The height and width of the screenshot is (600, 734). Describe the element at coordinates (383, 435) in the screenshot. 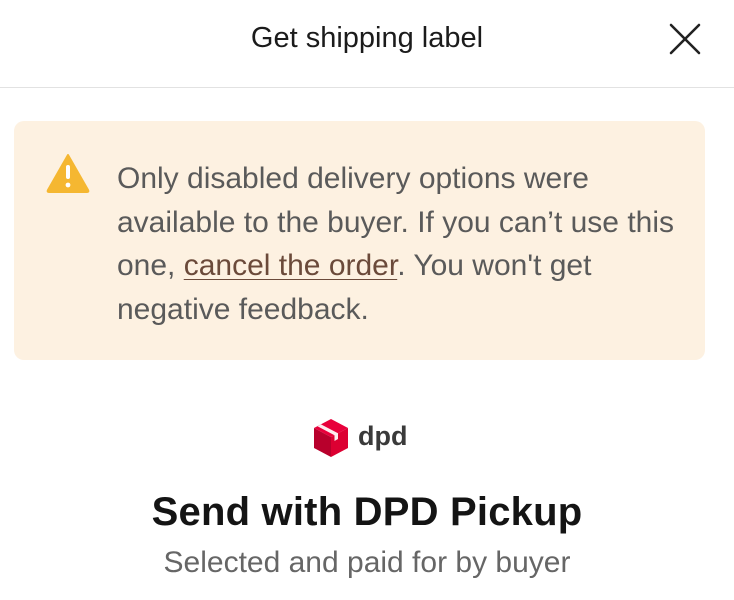

I see `carrier-name: dpd` at that location.